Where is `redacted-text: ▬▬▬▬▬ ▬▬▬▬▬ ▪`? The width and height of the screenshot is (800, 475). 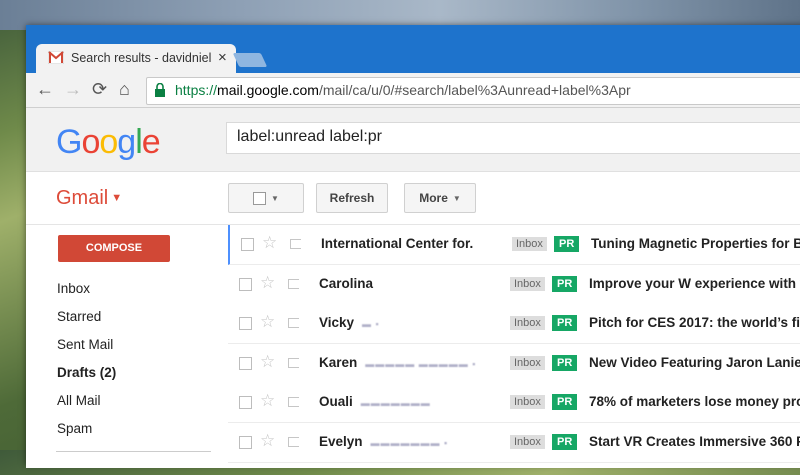
redacted-text: ▬▬▬▬▬ ▬▬▬▬▬ ▪ is located at coordinates (421, 363).